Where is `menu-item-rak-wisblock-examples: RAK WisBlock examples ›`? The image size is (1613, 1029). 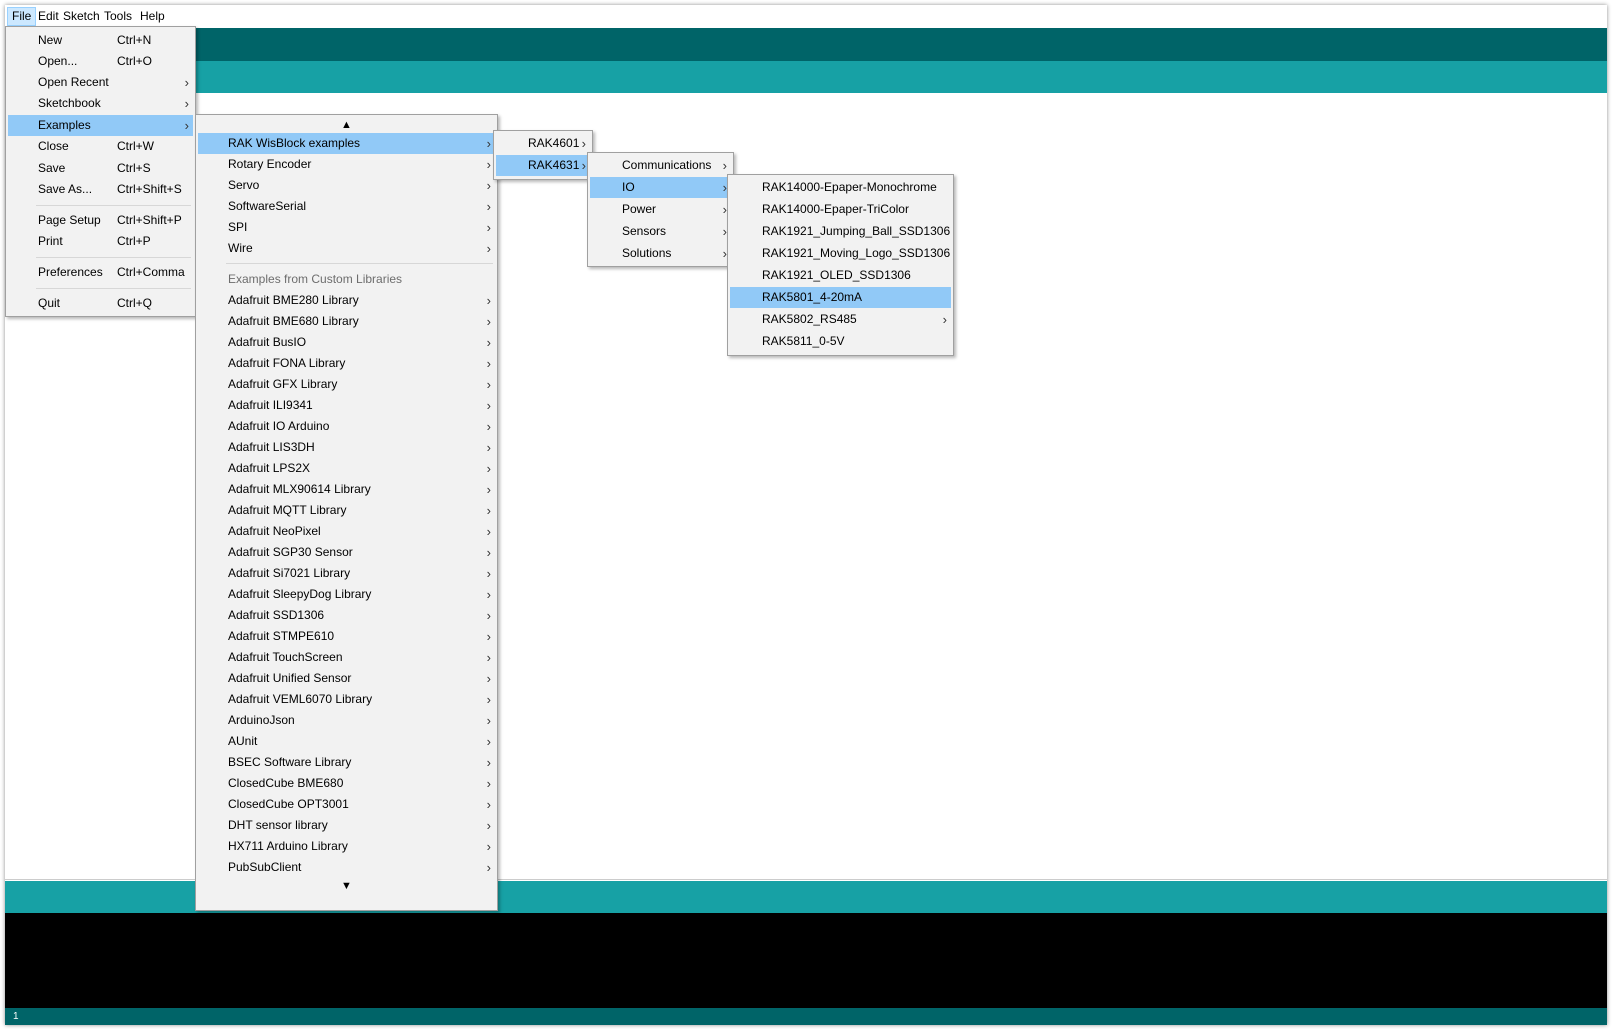
menu-item-rak-wisblock-examples: RAK WisBlock examples › is located at coordinates (346, 143).